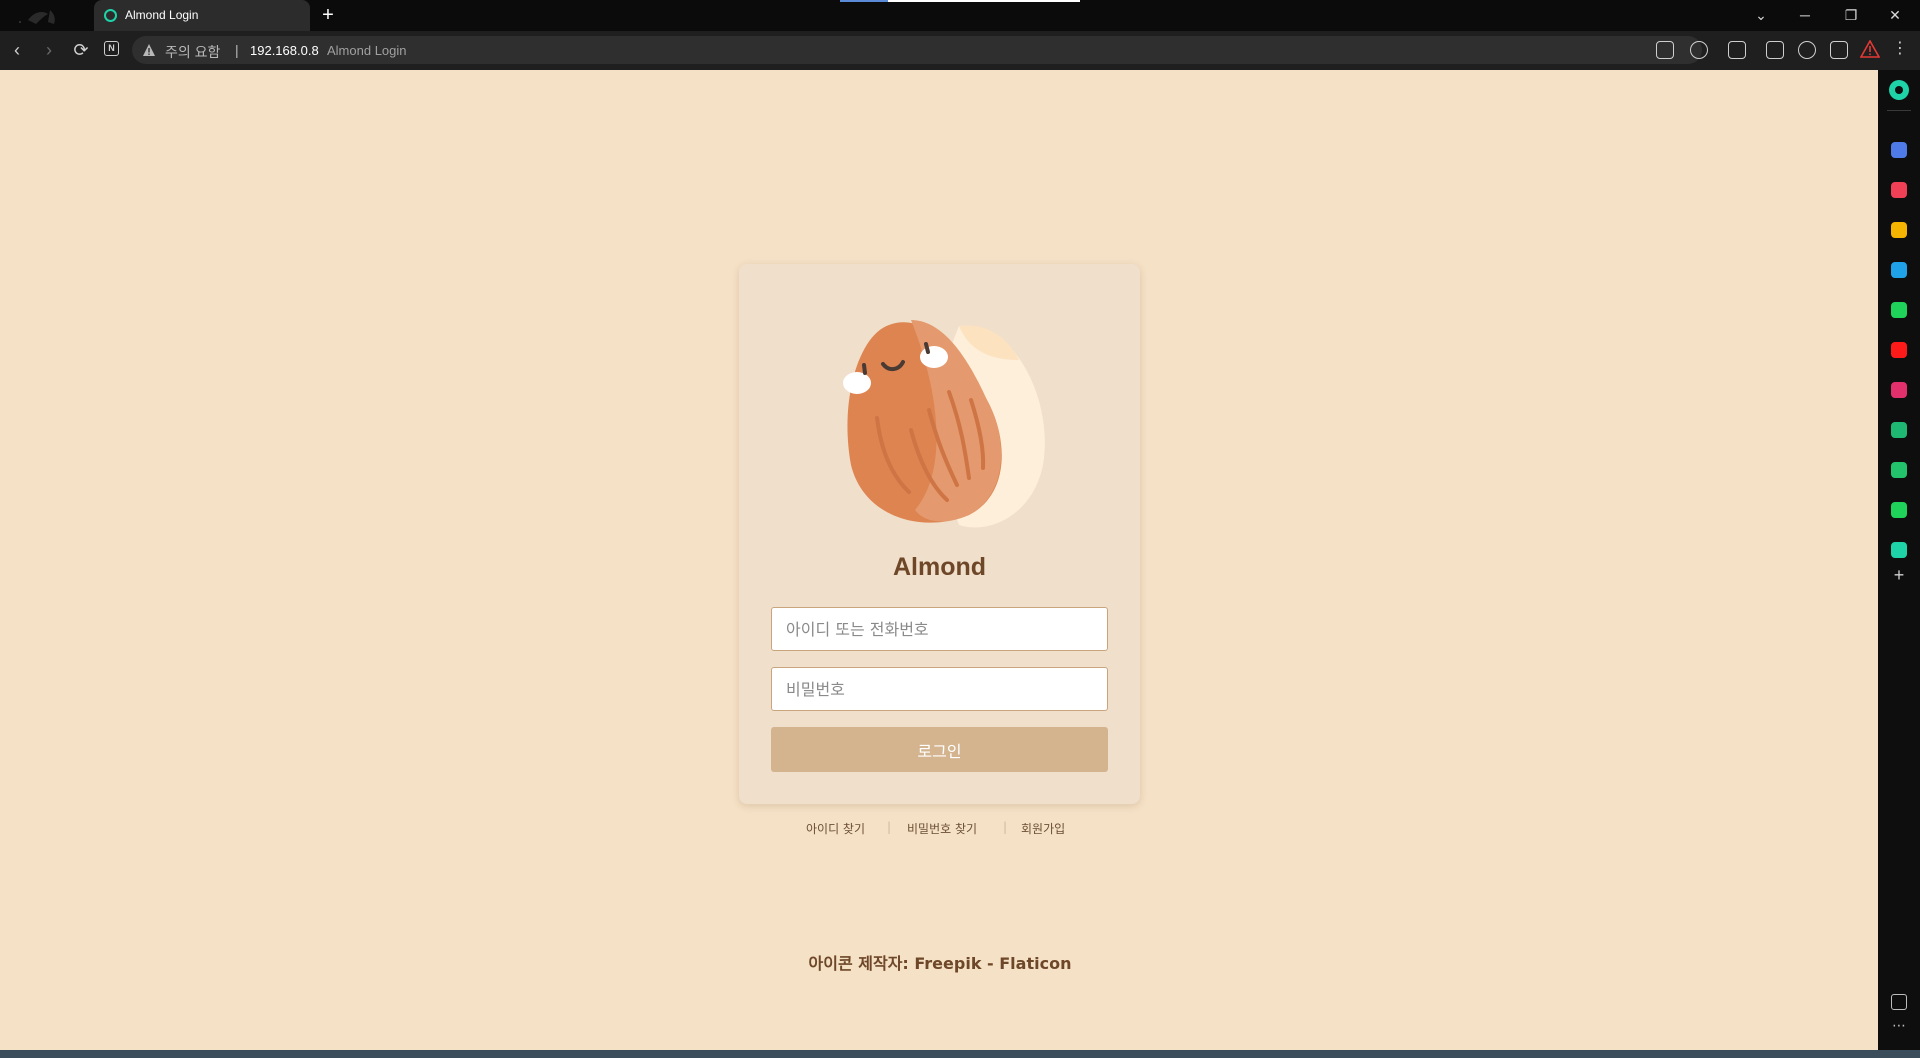 The height and width of the screenshot is (1058, 1920). I want to click on favorites-star-icon, so click(1699, 50).